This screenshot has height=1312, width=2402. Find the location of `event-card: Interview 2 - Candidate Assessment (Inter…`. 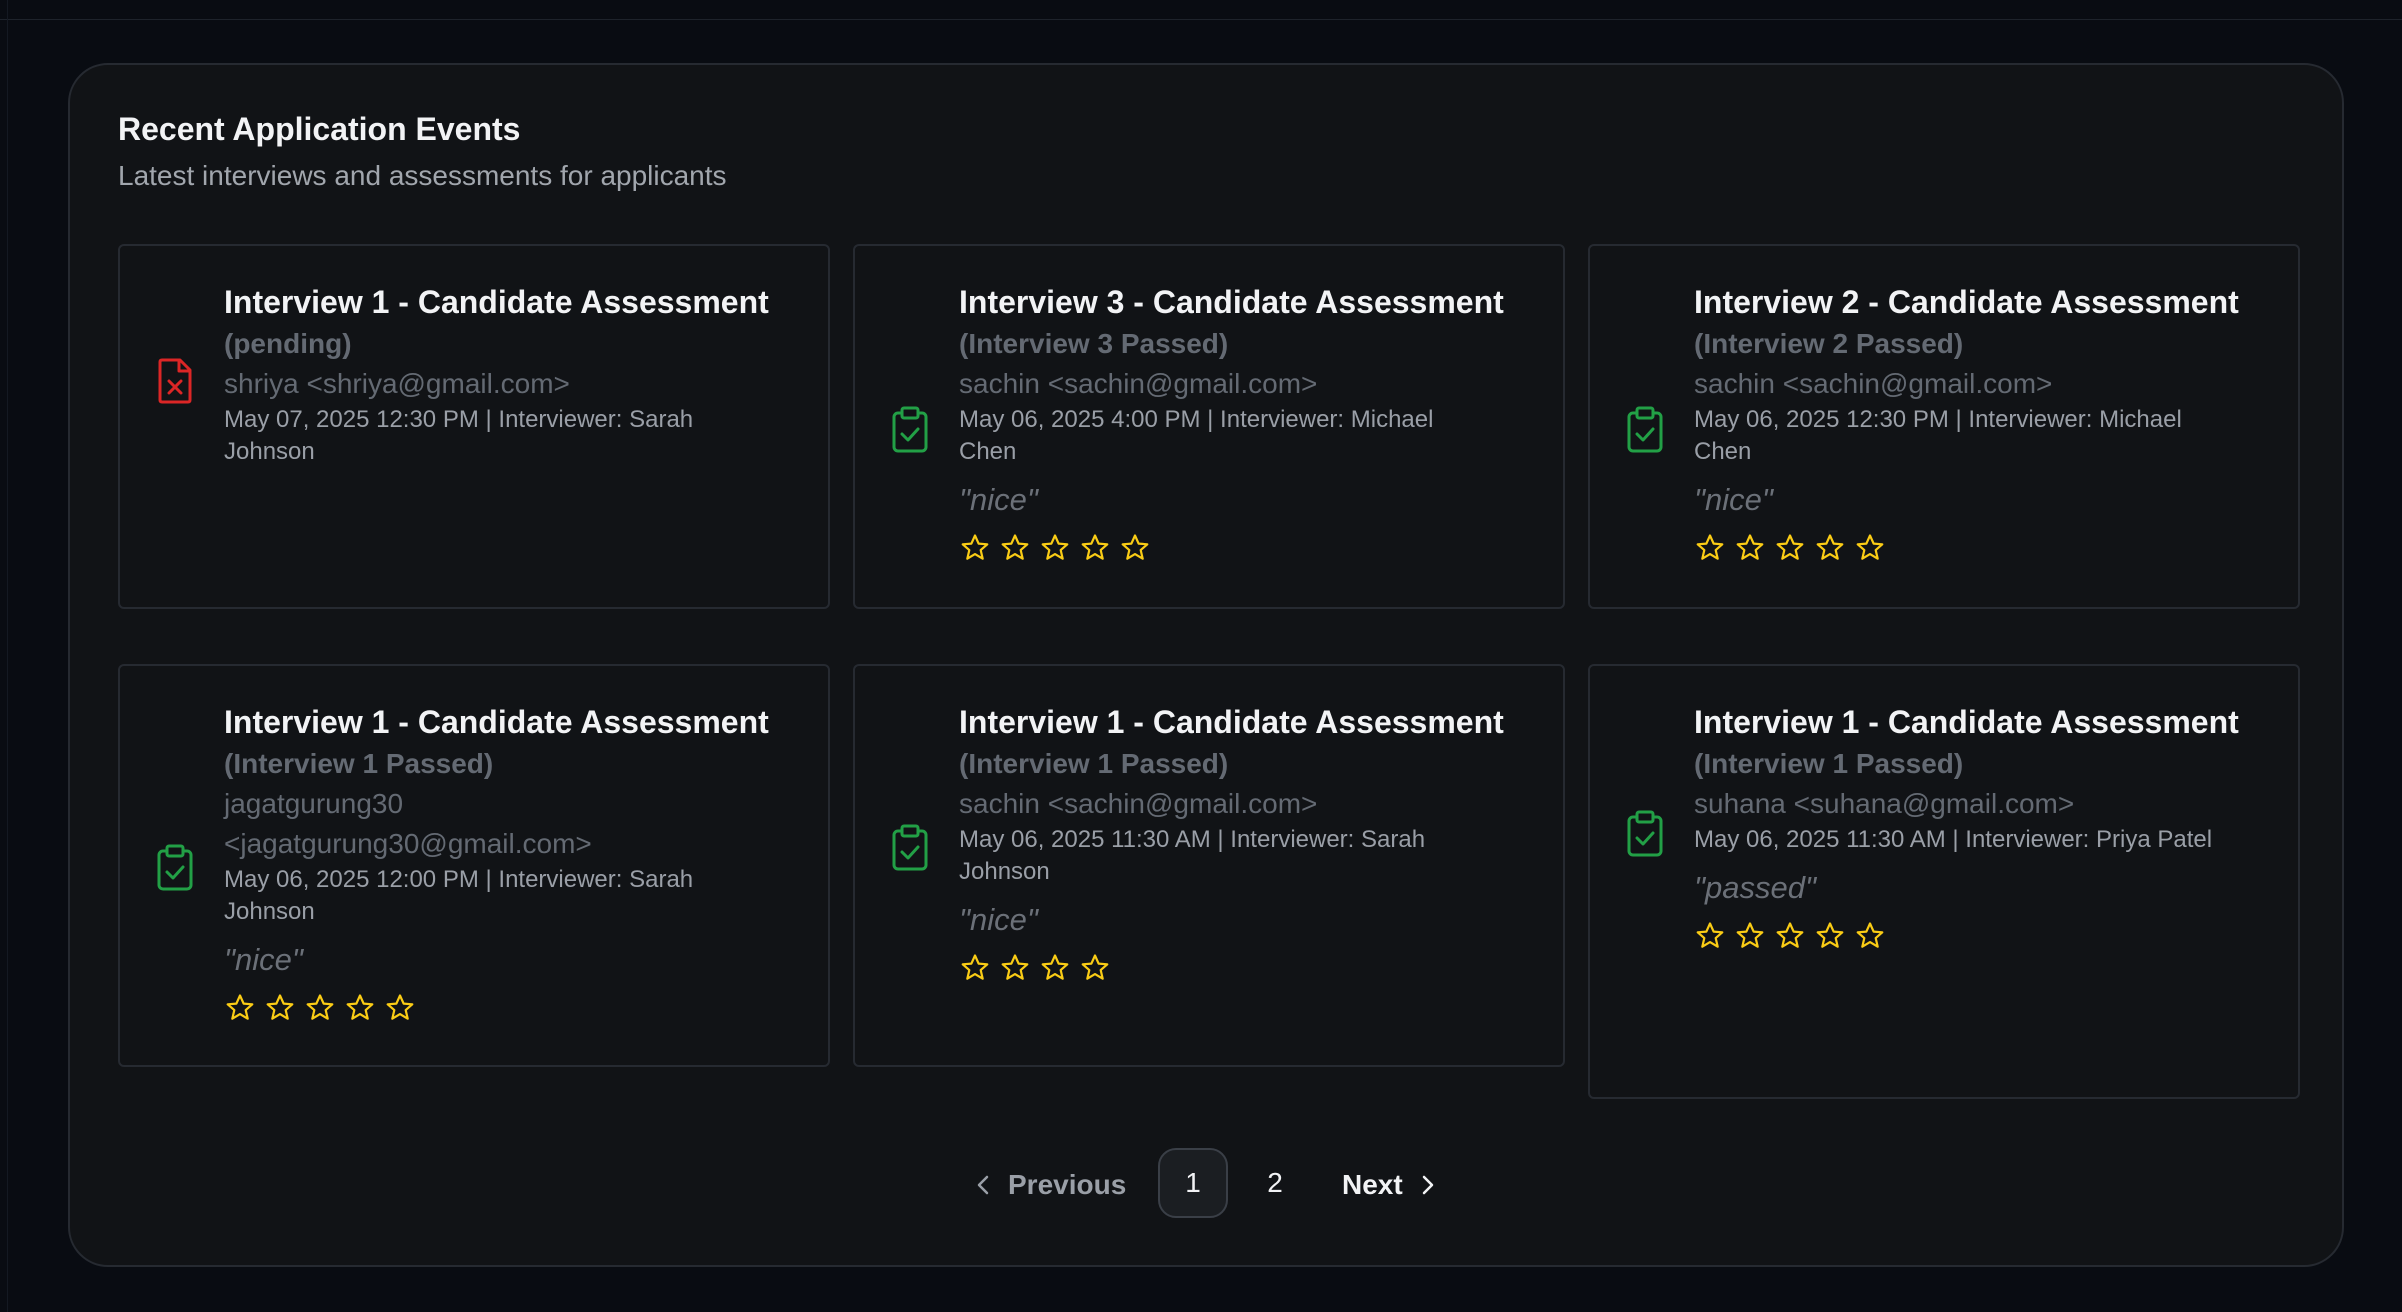

event-card: Interview 2 - Candidate Assessment (Inter… is located at coordinates (1944, 426).